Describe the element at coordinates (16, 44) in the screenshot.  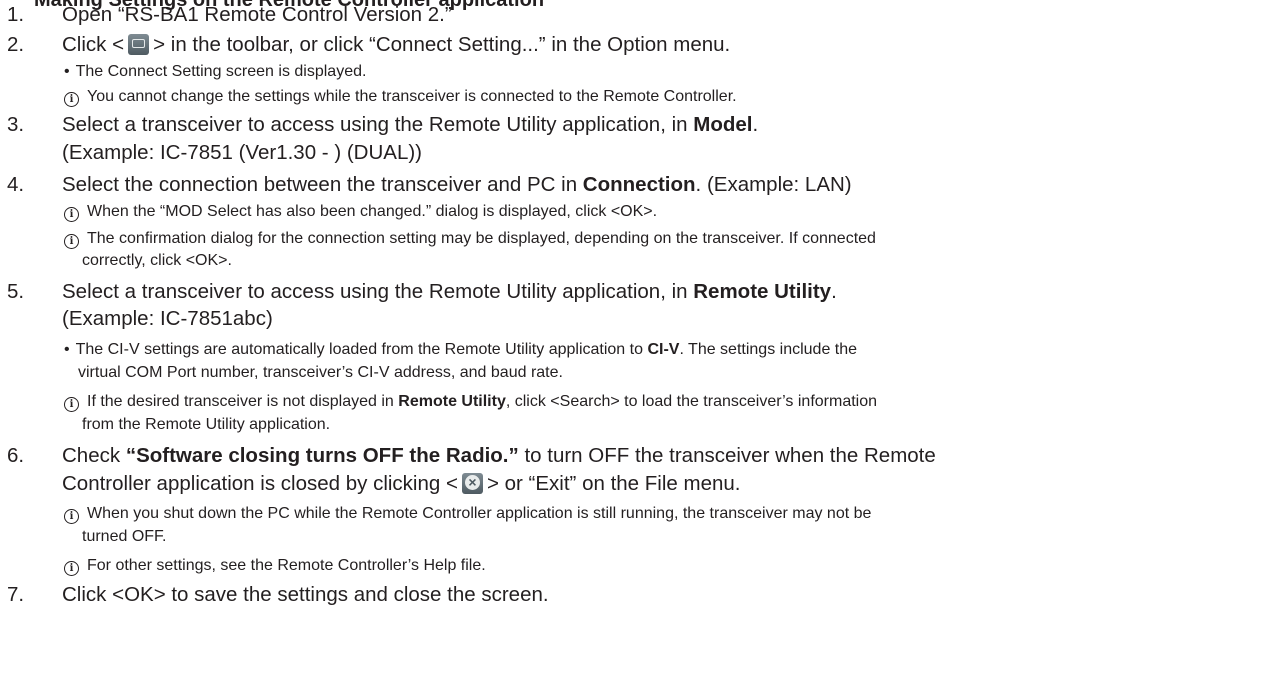
I see `step-number: 2.` at that location.